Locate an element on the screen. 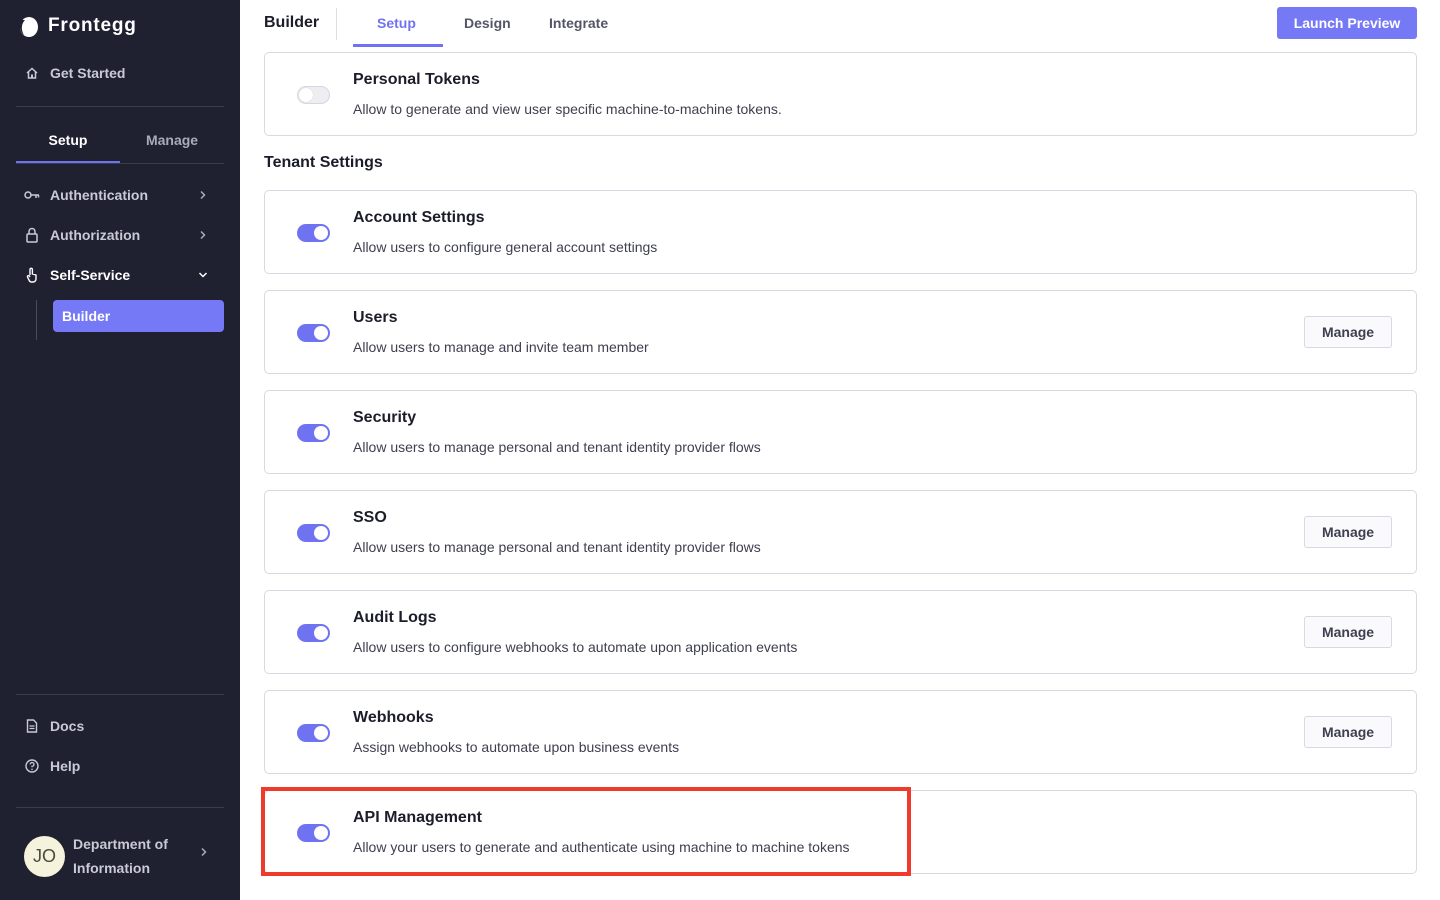  sidebar-tabs-divider is located at coordinates (120, 163).